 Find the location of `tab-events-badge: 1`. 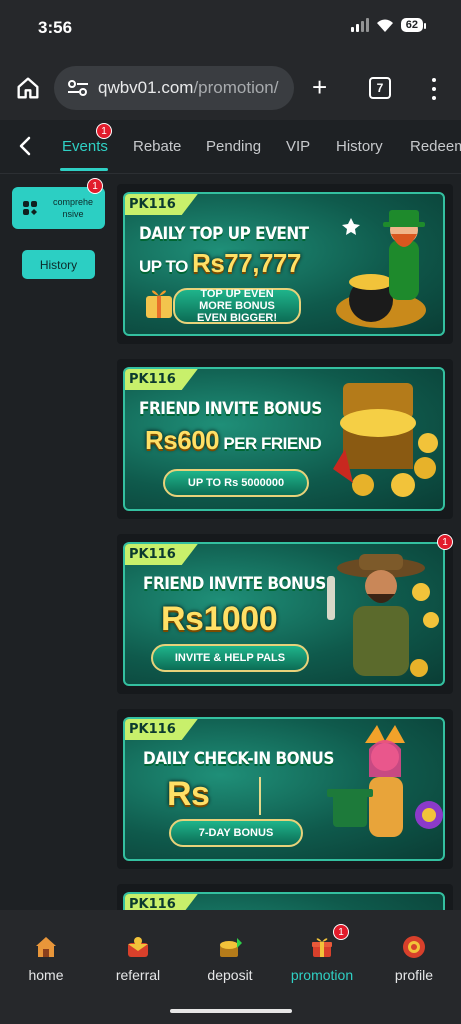

tab-events-badge: 1 is located at coordinates (104, 131).